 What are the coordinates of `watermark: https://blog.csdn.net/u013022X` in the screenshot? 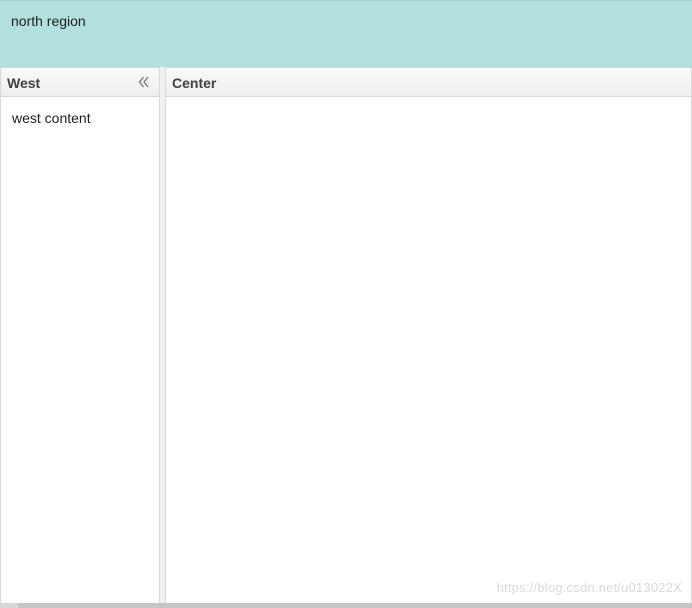 It's located at (589, 587).